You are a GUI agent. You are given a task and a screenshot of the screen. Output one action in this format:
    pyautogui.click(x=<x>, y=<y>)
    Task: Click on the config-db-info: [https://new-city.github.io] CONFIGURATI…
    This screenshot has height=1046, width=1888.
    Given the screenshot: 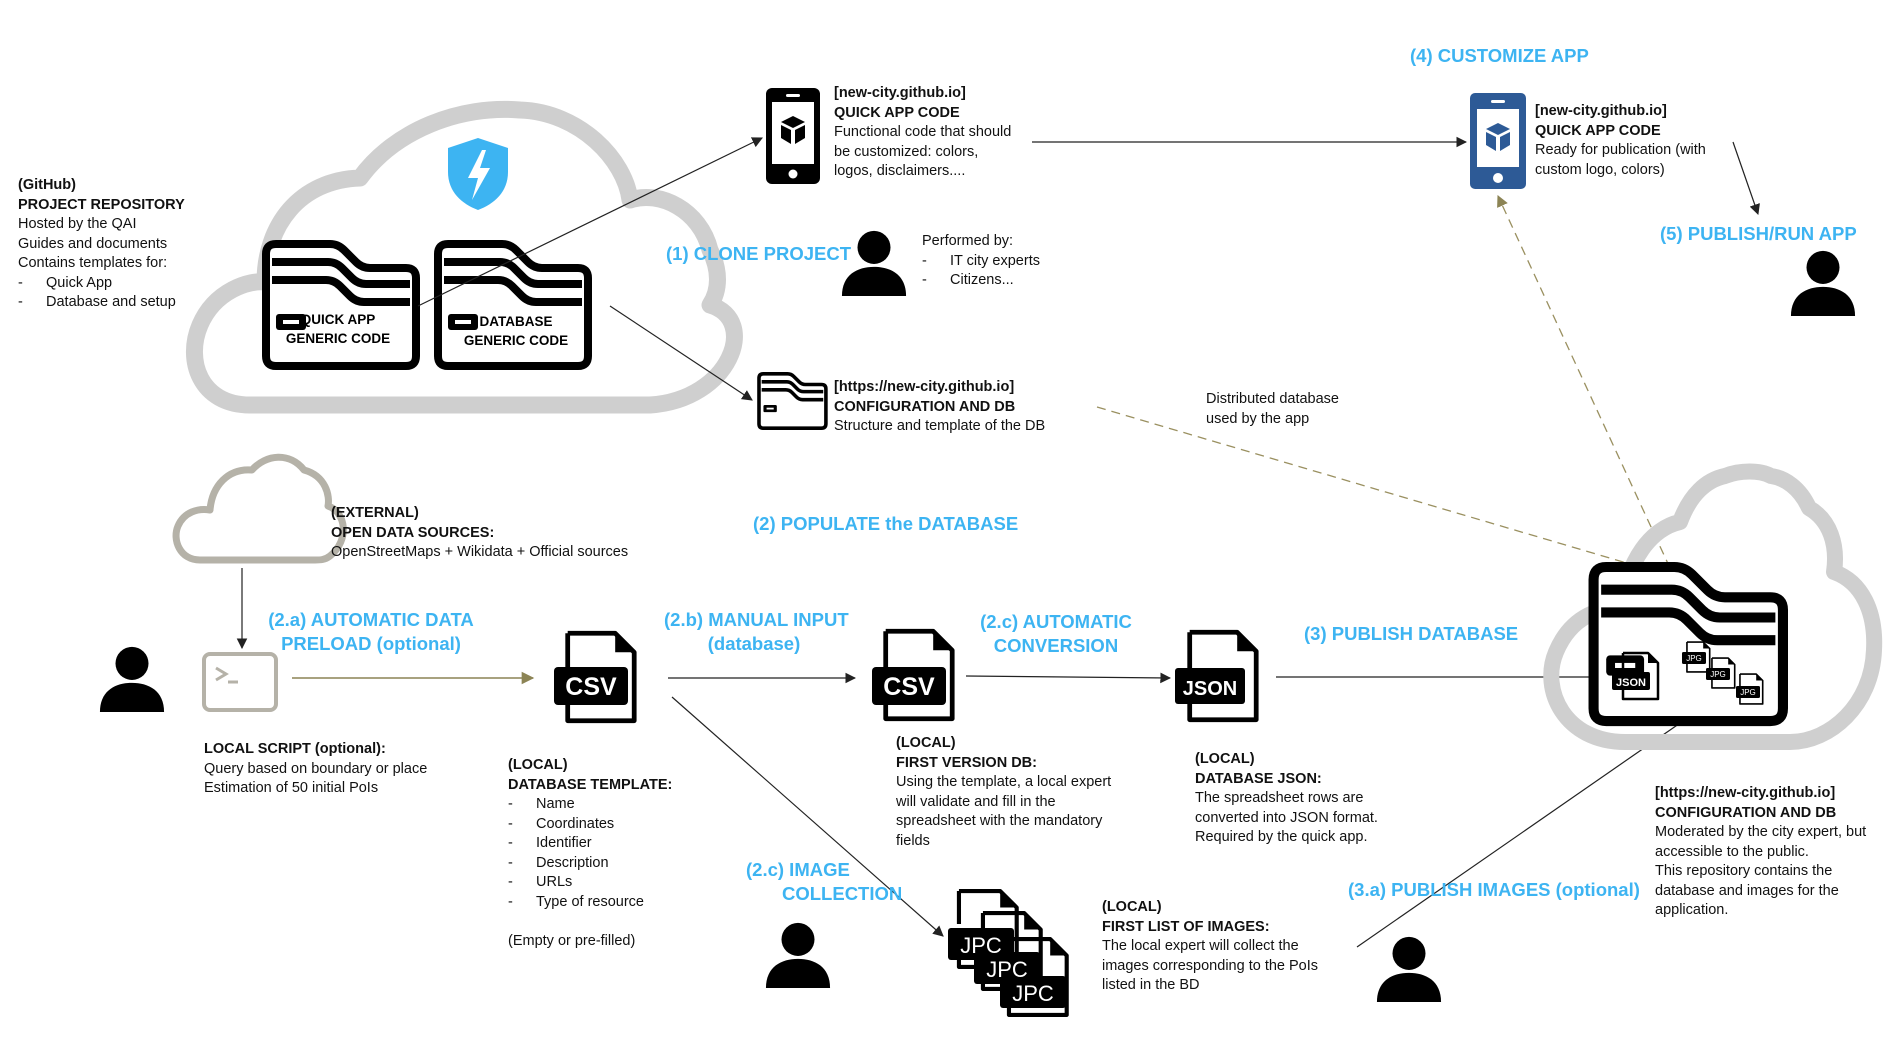 What is the action you would take?
    pyautogui.click(x=939, y=407)
    